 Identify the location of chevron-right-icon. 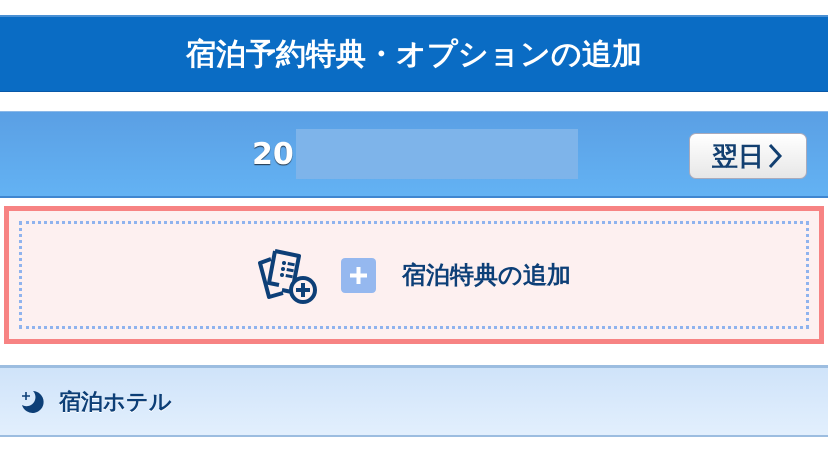
(775, 156).